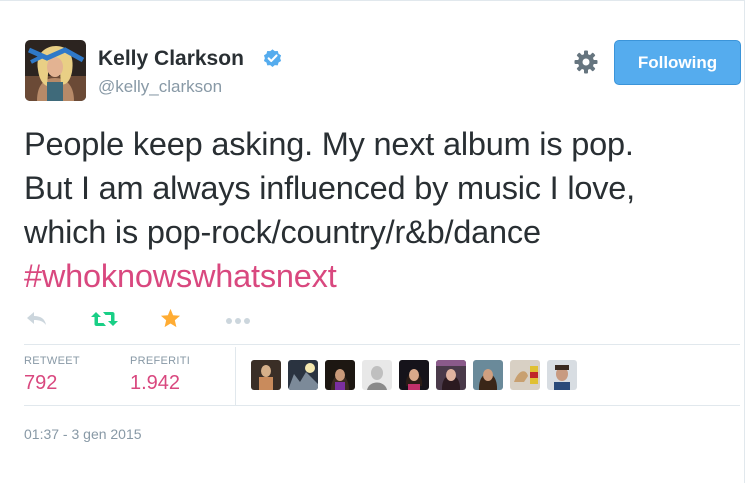 The image size is (745, 483). I want to click on author-handle: @kelly_clarkson, so click(160, 87).